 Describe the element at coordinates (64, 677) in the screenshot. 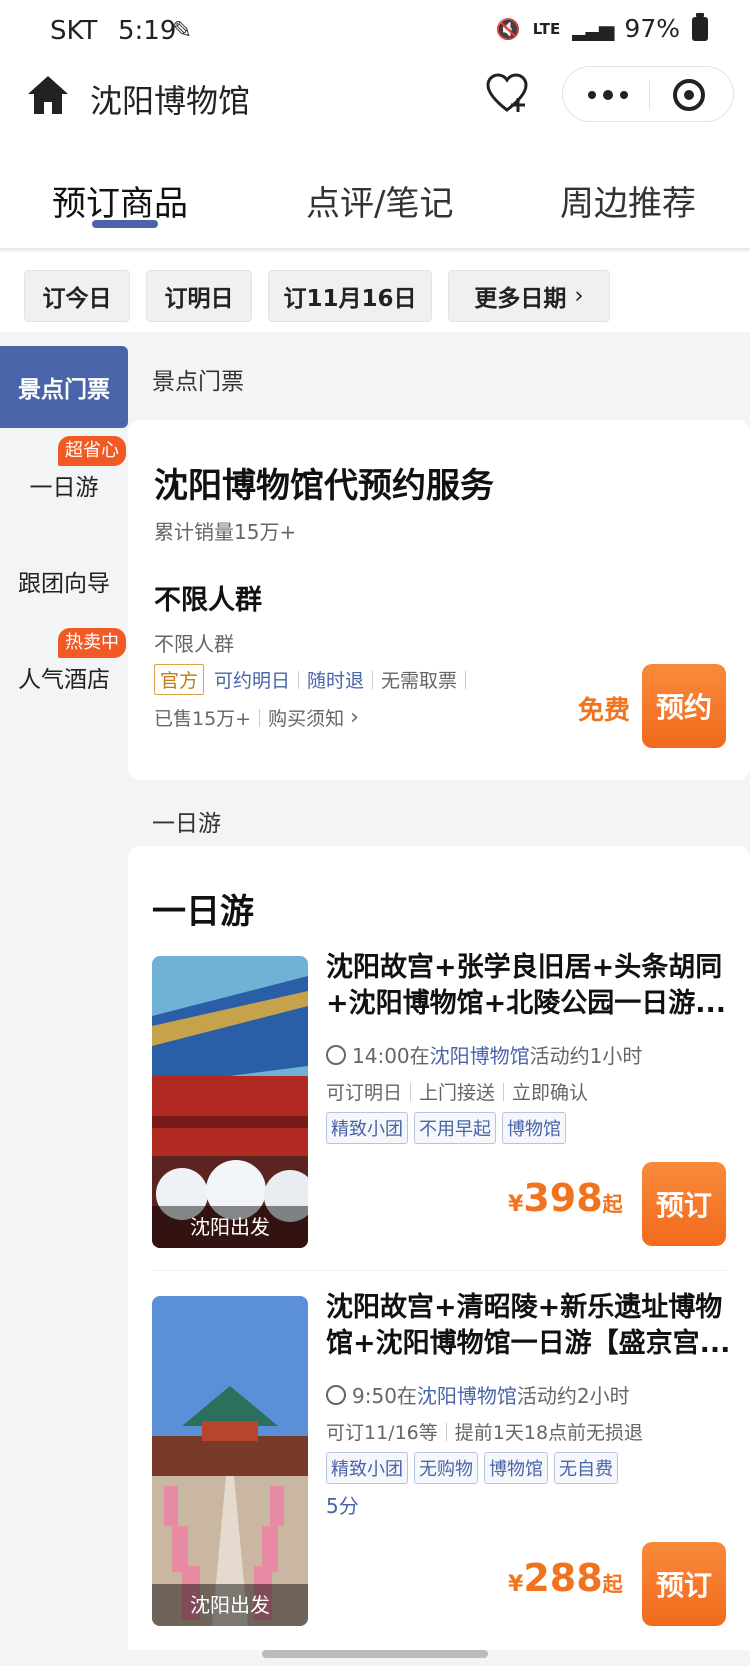

I see `sidebar-item-hotel: 人气酒店` at that location.